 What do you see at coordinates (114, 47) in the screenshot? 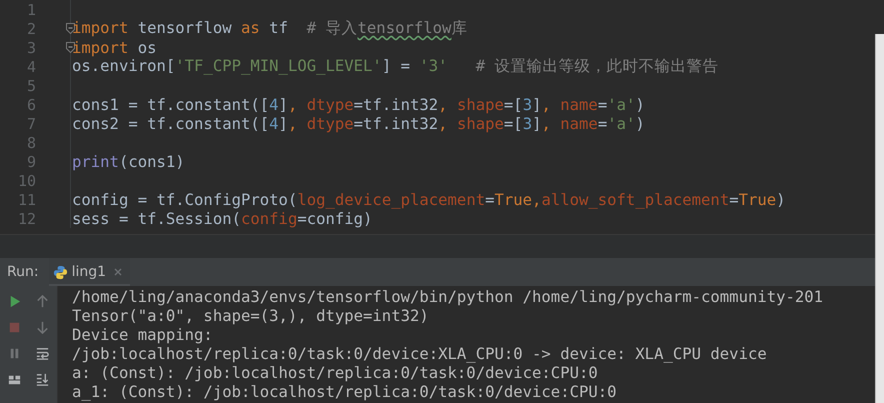
I see `code-line: import os` at bounding box center [114, 47].